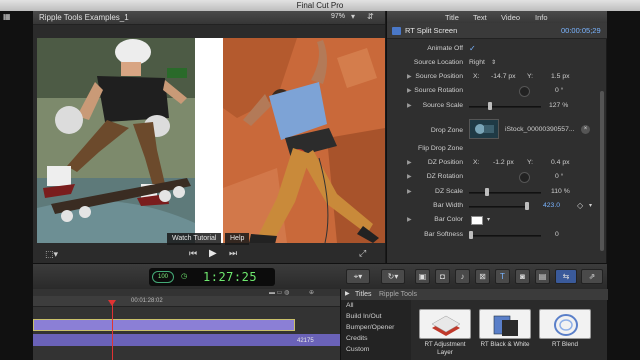 The image size is (640, 360). What do you see at coordinates (557, 234) in the screenshot?
I see `bar-softness-value: 0` at bounding box center [557, 234].